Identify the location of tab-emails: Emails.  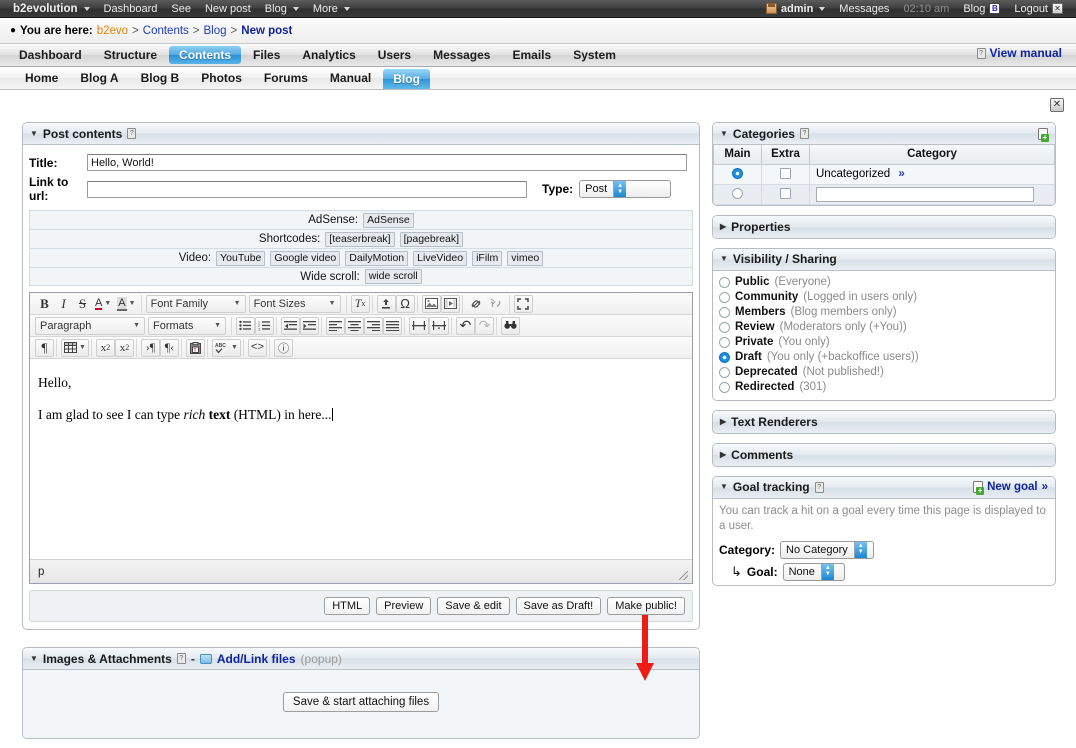
(531, 55).